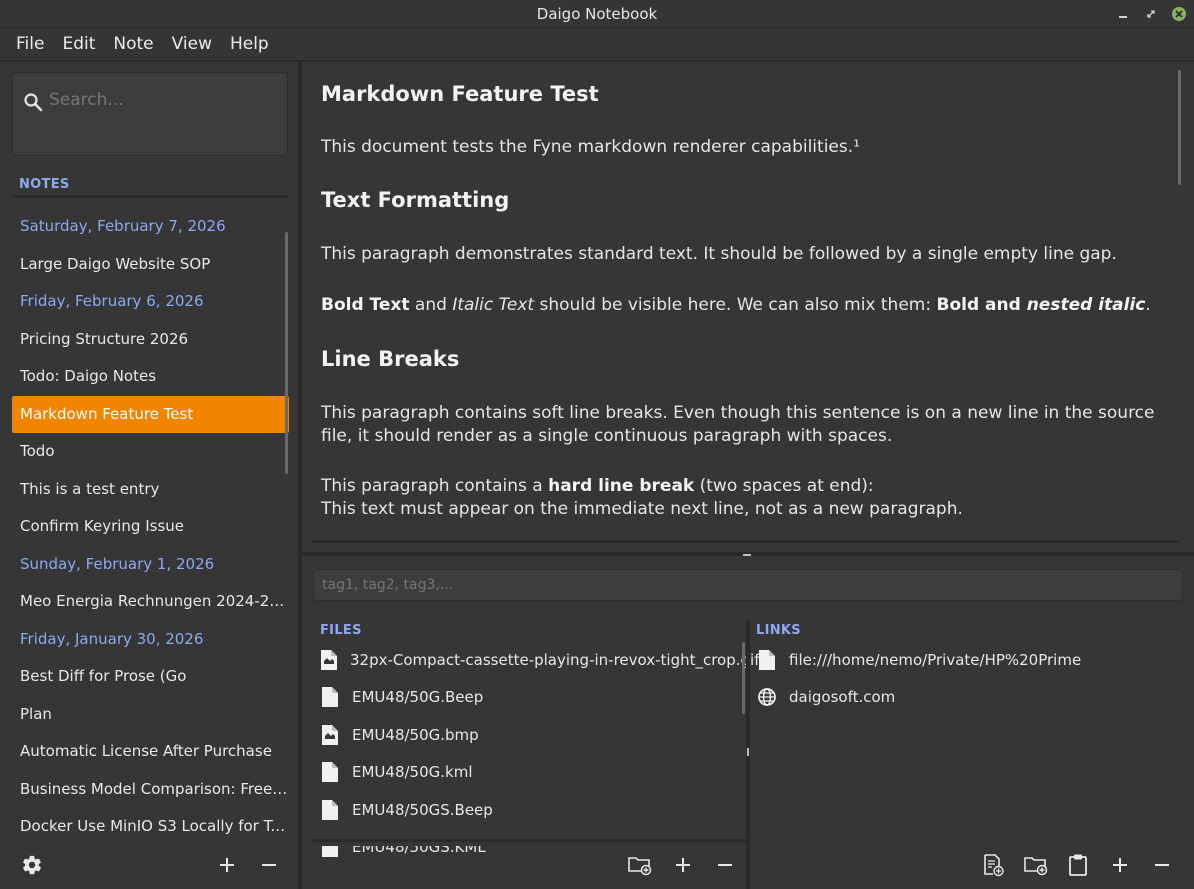 The height and width of the screenshot is (889, 1194). I want to click on menu-note: Note, so click(133, 44).